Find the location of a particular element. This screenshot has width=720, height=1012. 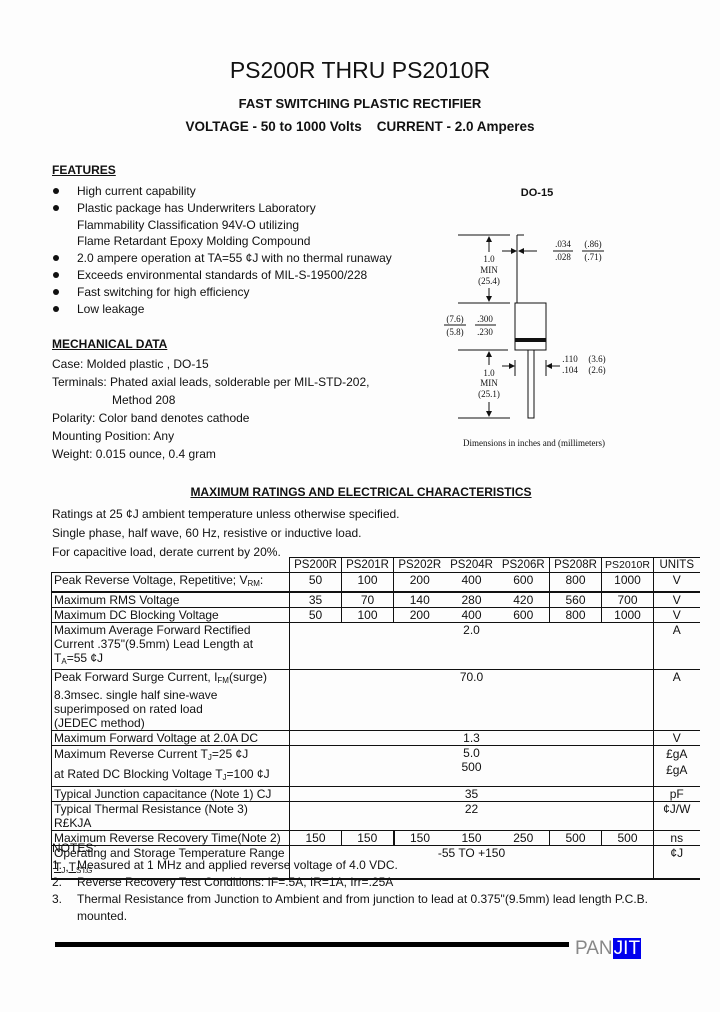

dim-text: (25.4) is located at coordinates (489, 281).